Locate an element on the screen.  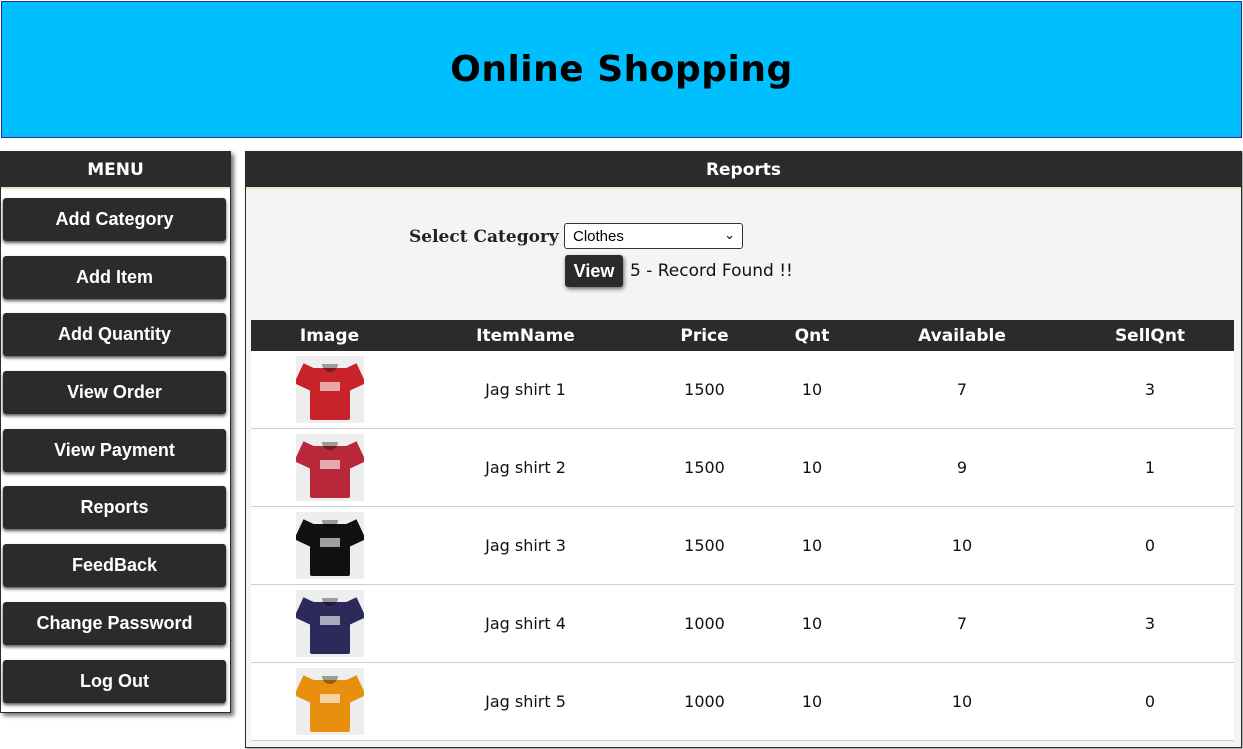
cell-itemname: Jag shirt 1 is located at coordinates (525, 390).